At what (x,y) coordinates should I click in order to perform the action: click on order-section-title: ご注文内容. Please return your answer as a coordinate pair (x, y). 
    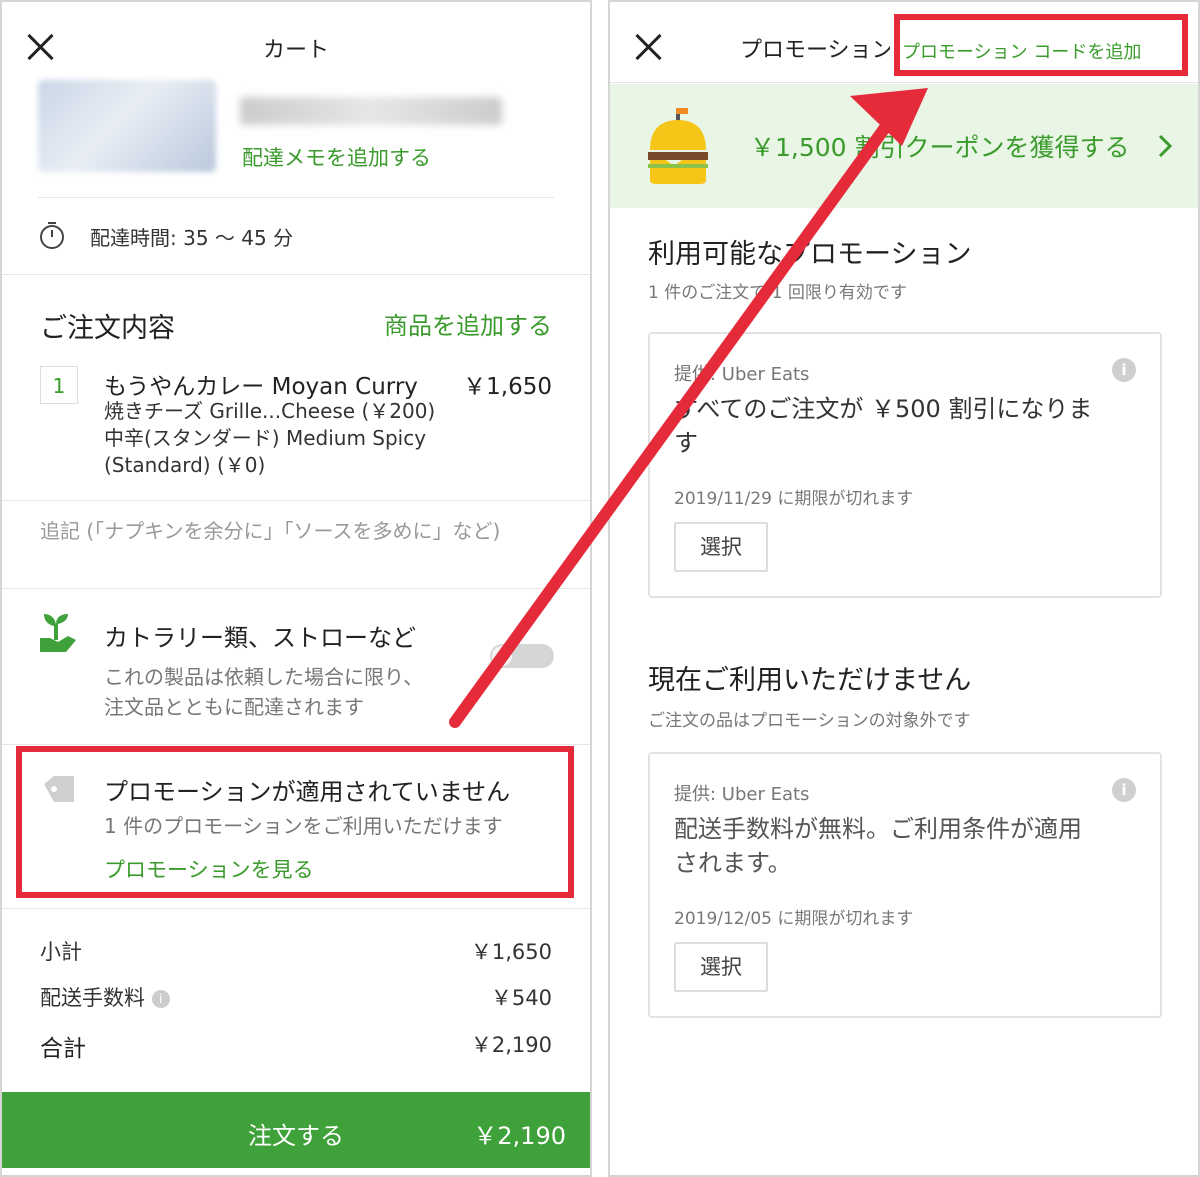
    Looking at the image, I should click on (107, 328).